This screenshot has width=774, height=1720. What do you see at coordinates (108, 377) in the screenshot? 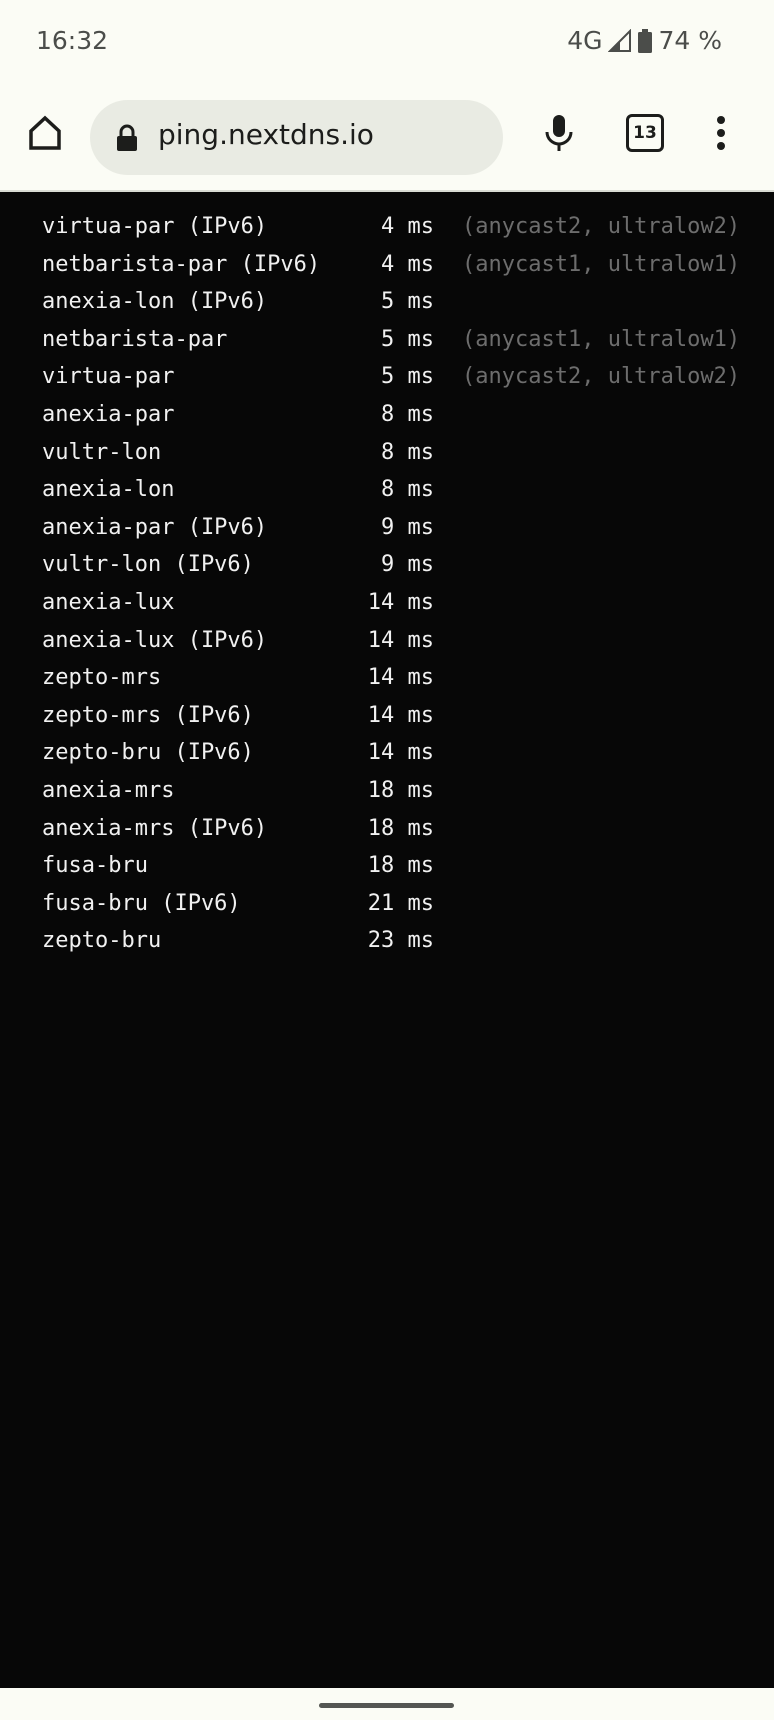
I see `server-name: virtua-par` at bounding box center [108, 377].